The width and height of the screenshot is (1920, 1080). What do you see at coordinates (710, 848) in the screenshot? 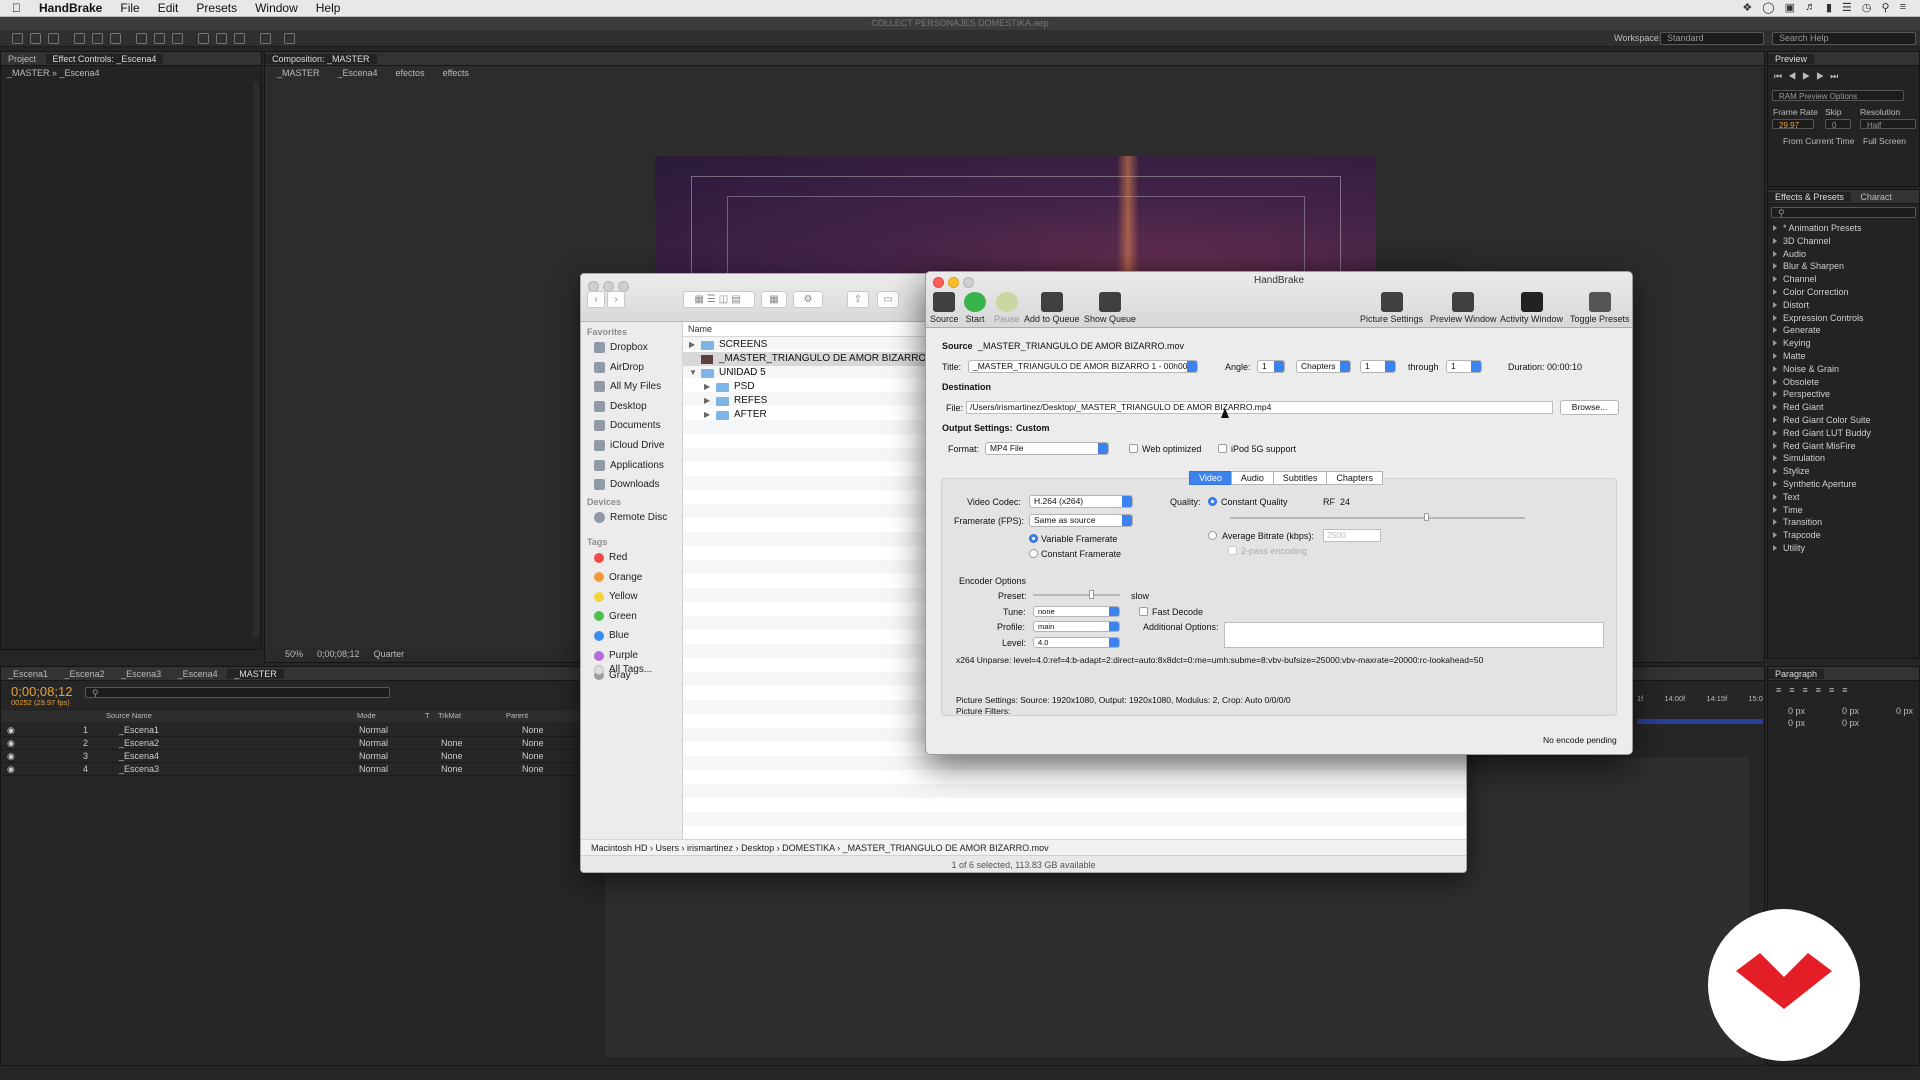
I see `path-irismartinez: irismartinez` at bounding box center [710, 848].